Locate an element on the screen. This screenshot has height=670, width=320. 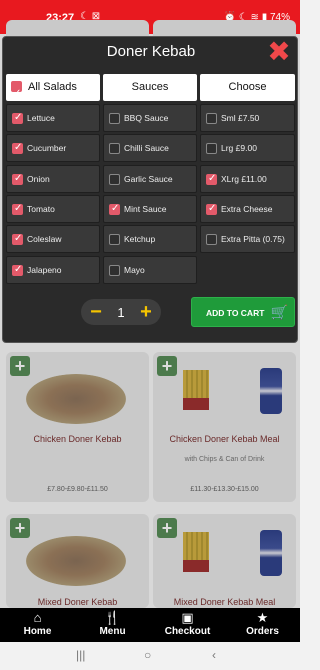
home-circle-icon: ○ is located at coordinates (147, 655).